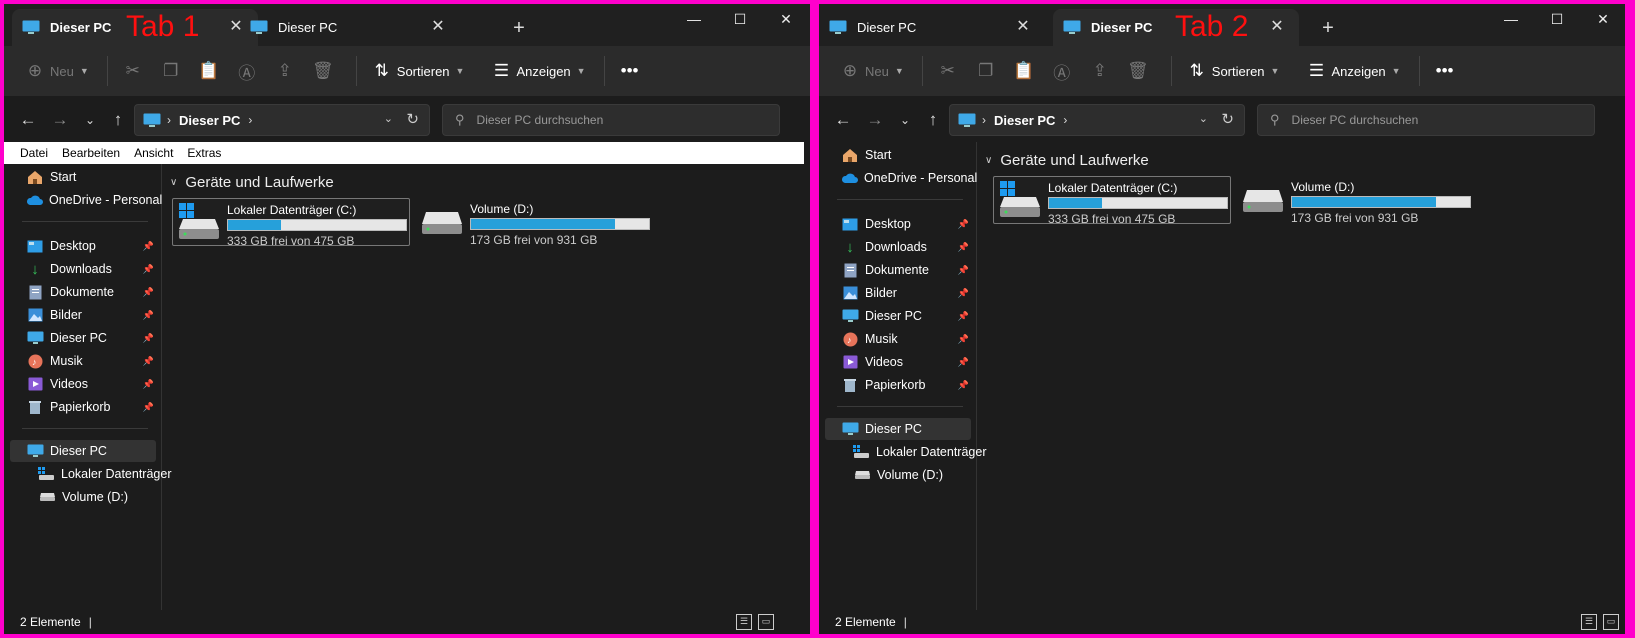 The image size is (1635, 638). Describe the element at coordinates (932, 27) in the screenshot. I see `tab-dieser-pc-1: Dieser PC ✕` at that location.